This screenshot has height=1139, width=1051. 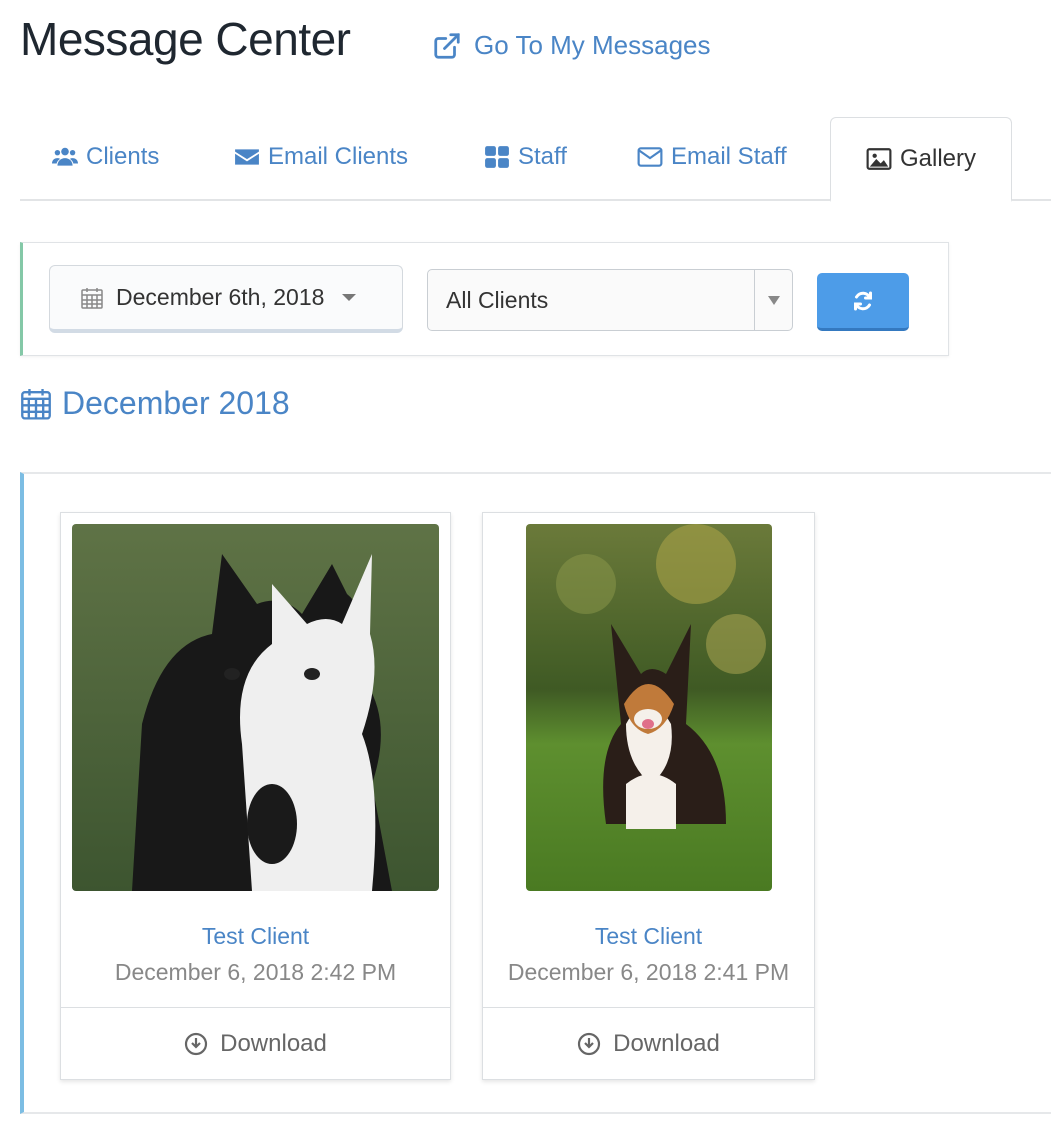 I want to click on client-select: All Clients, so click(x=610, y=300).